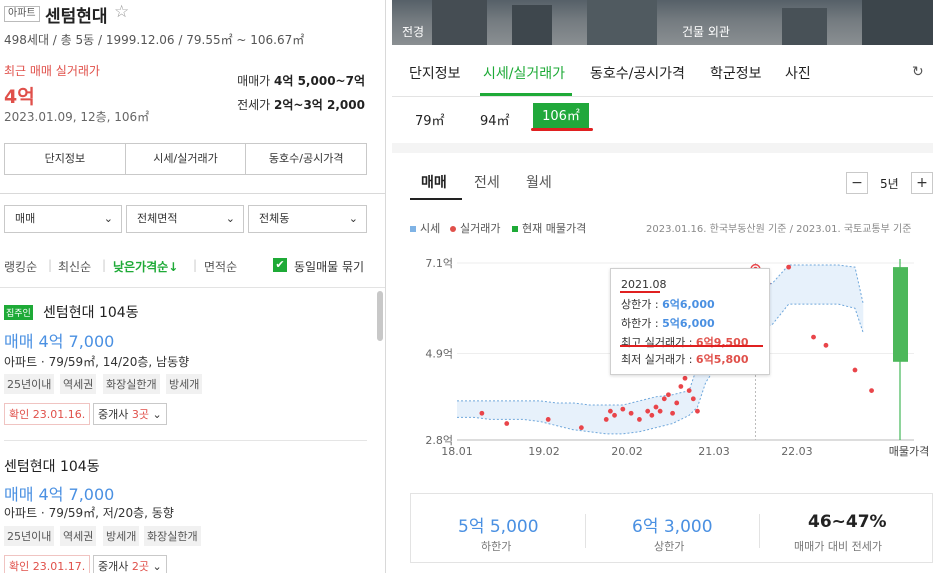 This screenshot has height=573, width=933. Describe the element at coordinates (413, 32) in the screenshot. I see `photo-label-overview: 전경` at that location.